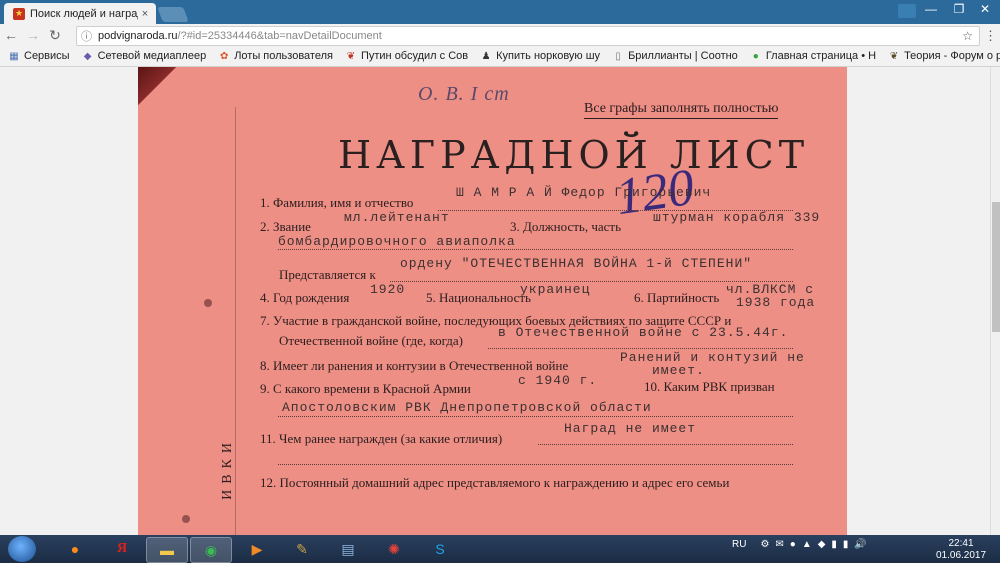 This screenshot has width=1000, height=563. Describe the element at coordinates (566, 226) in the screenshot. I see `field-3-label: 3. Должность, часть` at that location.